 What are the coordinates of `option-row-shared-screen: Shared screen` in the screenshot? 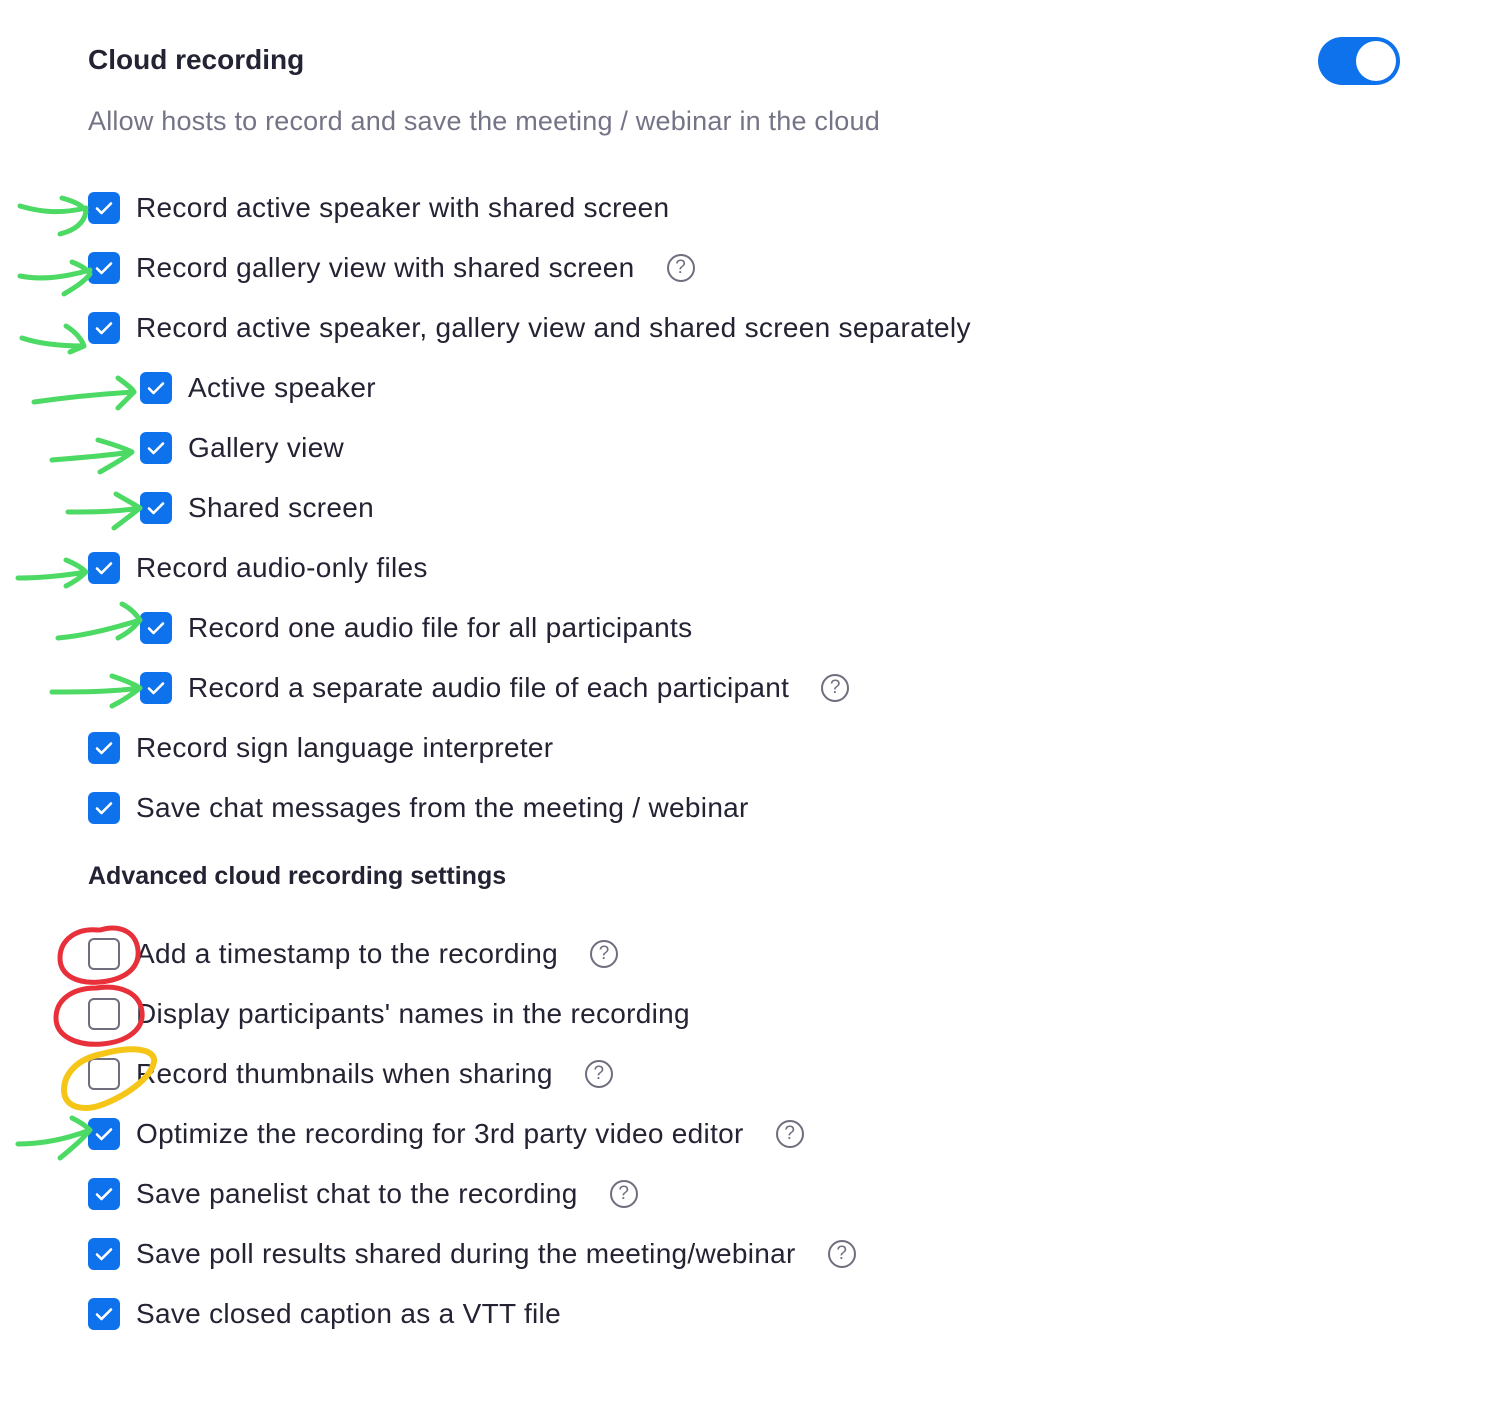 It's located at (257, 508).